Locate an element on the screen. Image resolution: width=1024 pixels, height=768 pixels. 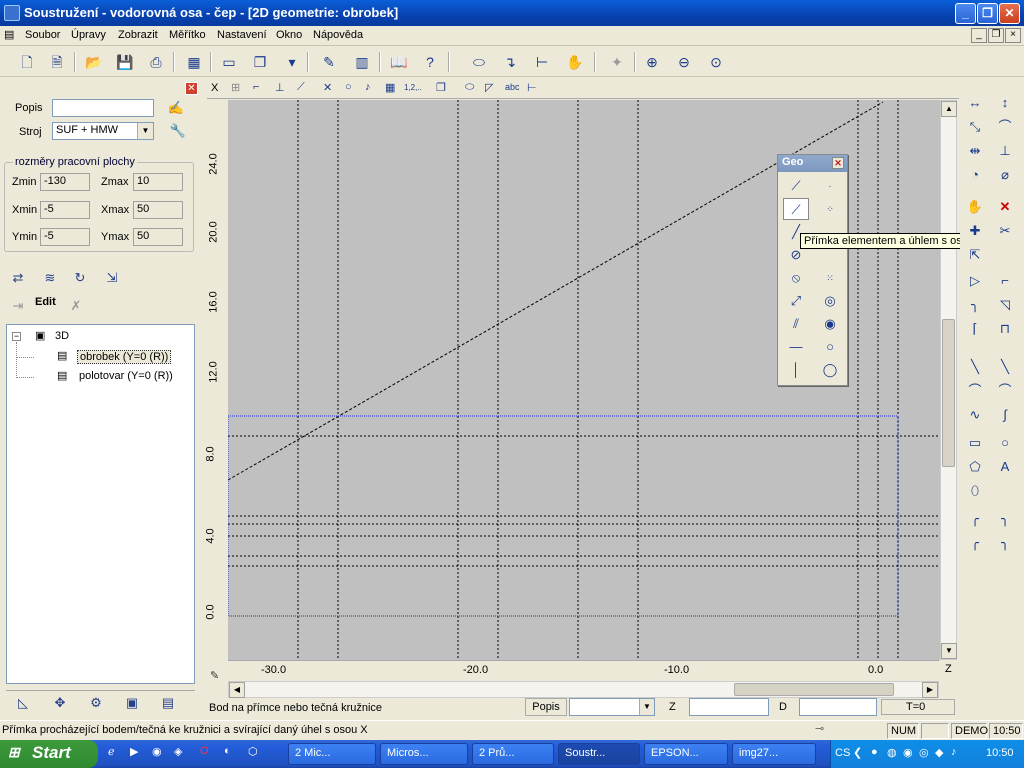
contour-right-icon: ▷ is located at coordinates (975, 281).